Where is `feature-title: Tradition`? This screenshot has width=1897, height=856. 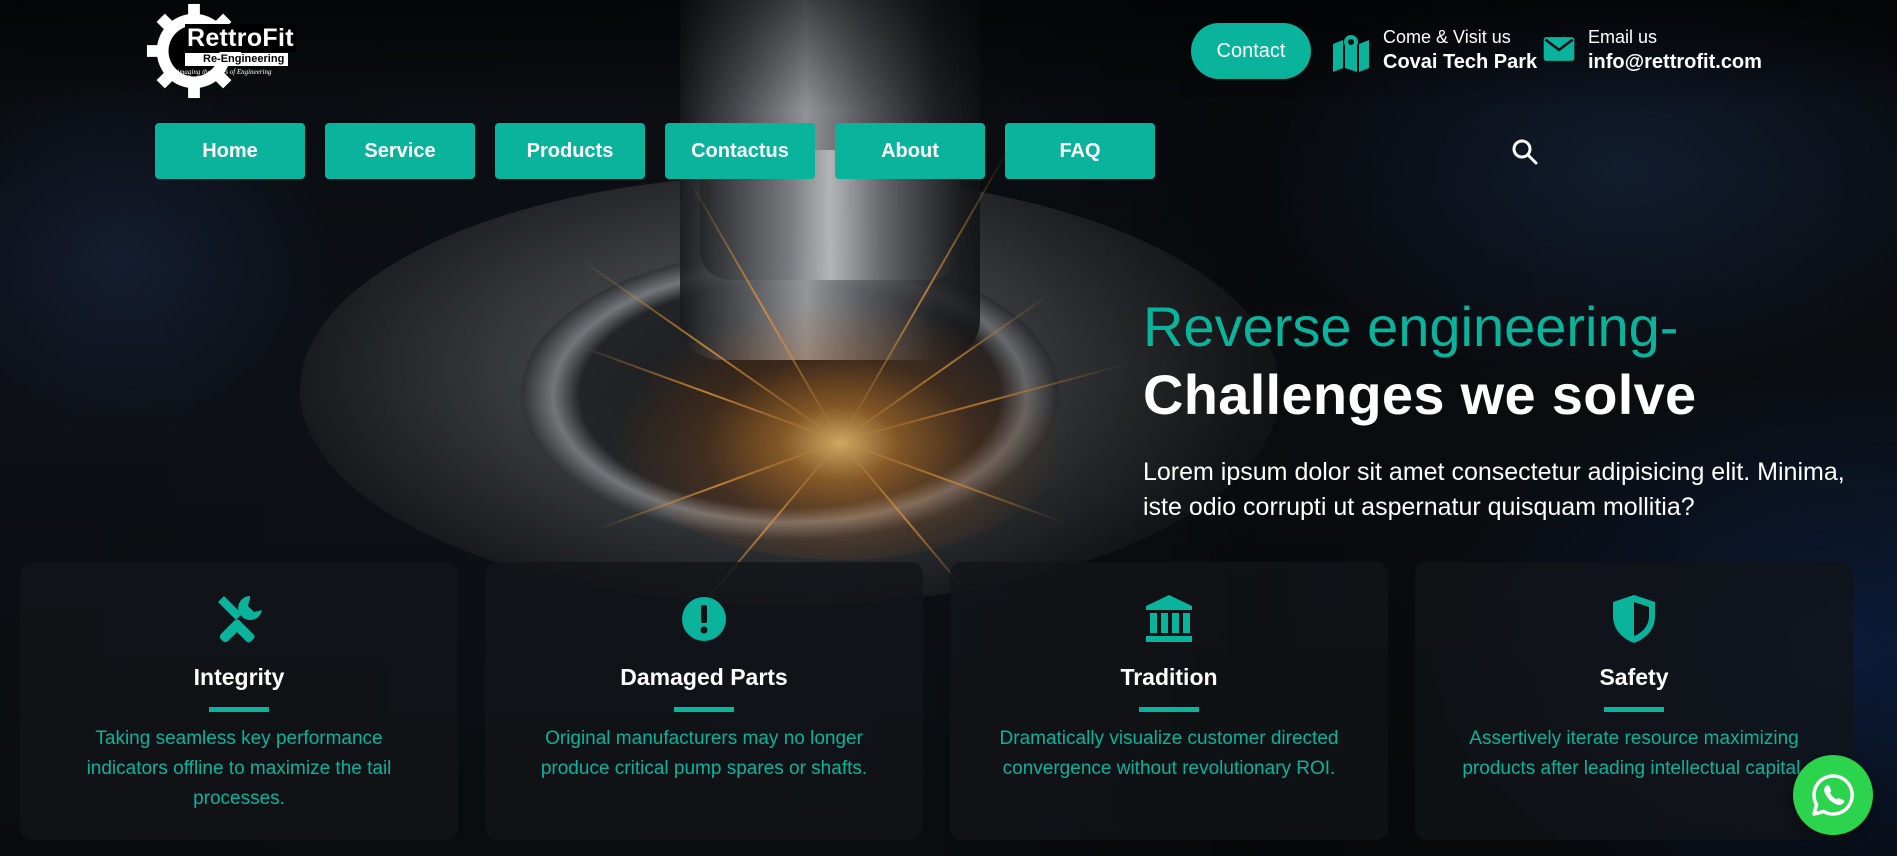
feature-title: Tradition is located at coordinates (1169, 677).